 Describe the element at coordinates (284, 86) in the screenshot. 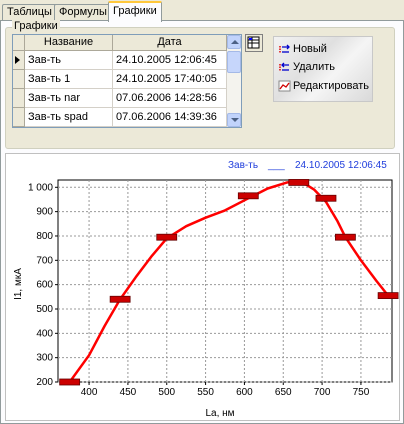

I see `edit-chart-icon` at that location.